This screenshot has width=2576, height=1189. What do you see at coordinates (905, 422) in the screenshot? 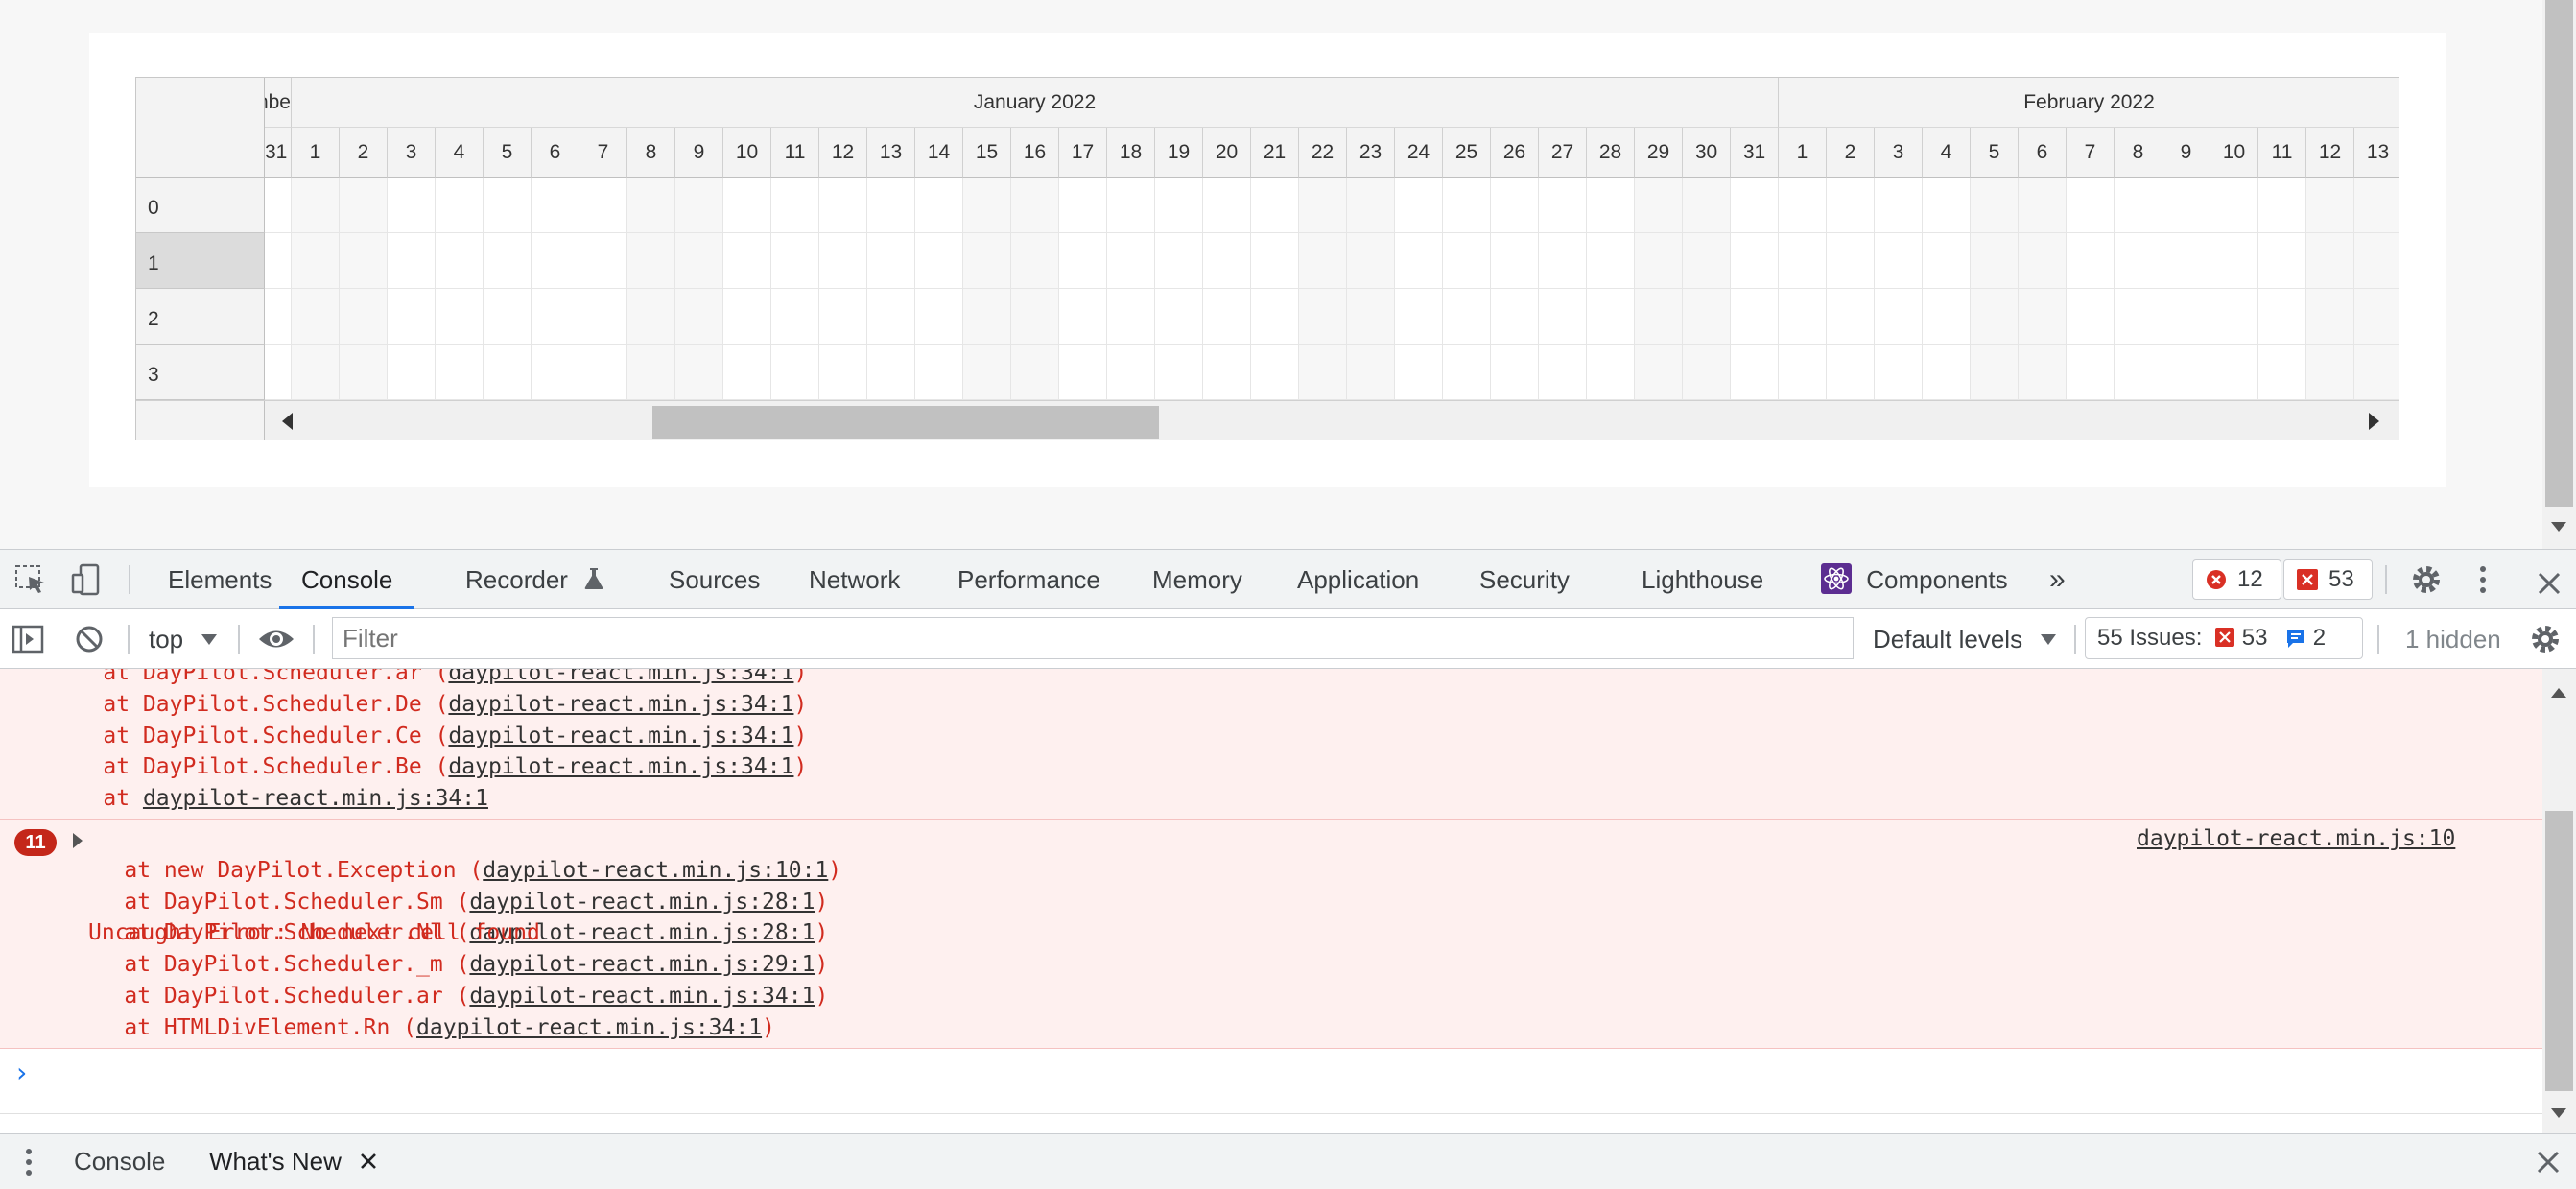
I see `horizontal-scroll-thumb` at bounding box center [905, 422].